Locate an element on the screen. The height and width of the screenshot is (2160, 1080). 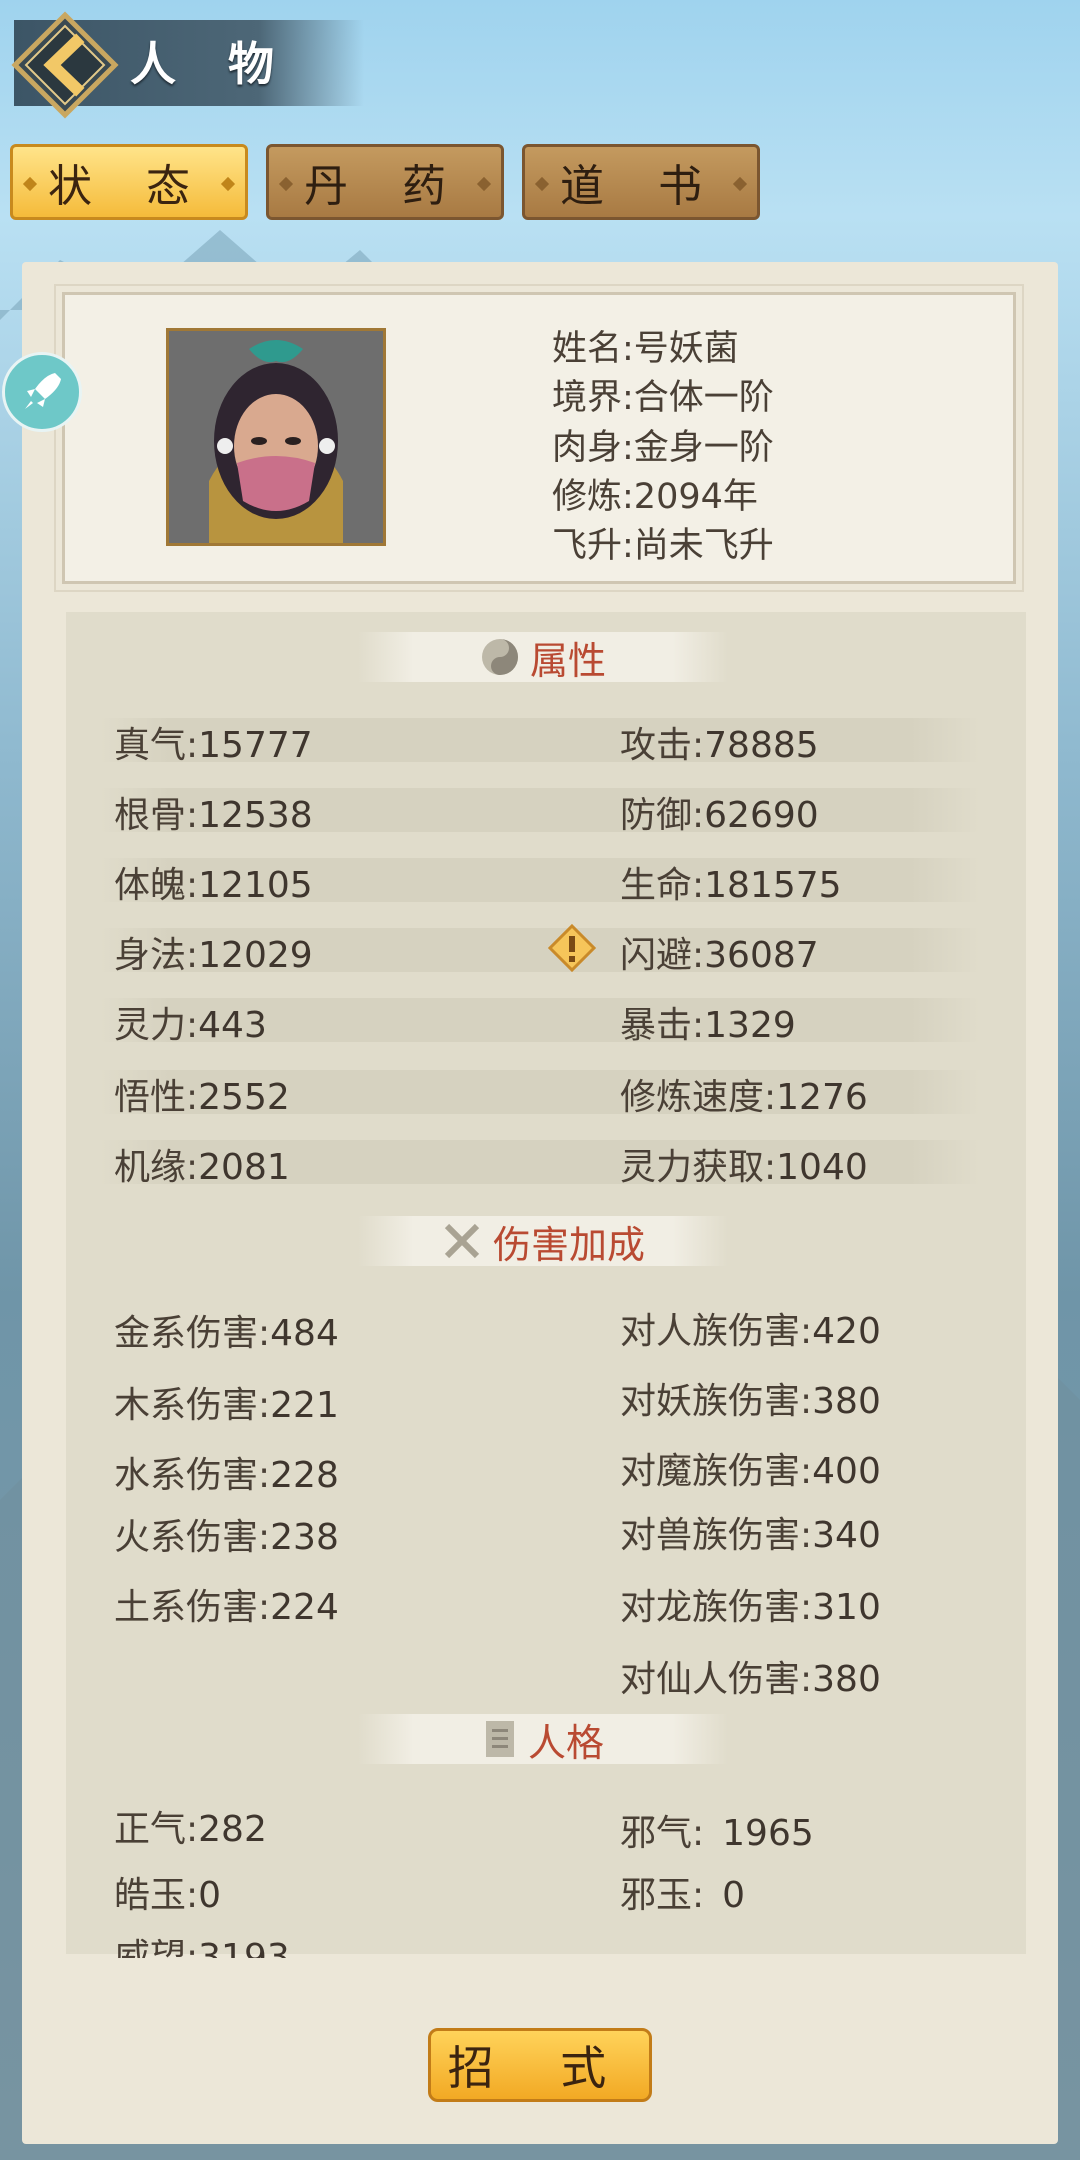
crossed-swords-icon is located at coordinates (462, 1241).